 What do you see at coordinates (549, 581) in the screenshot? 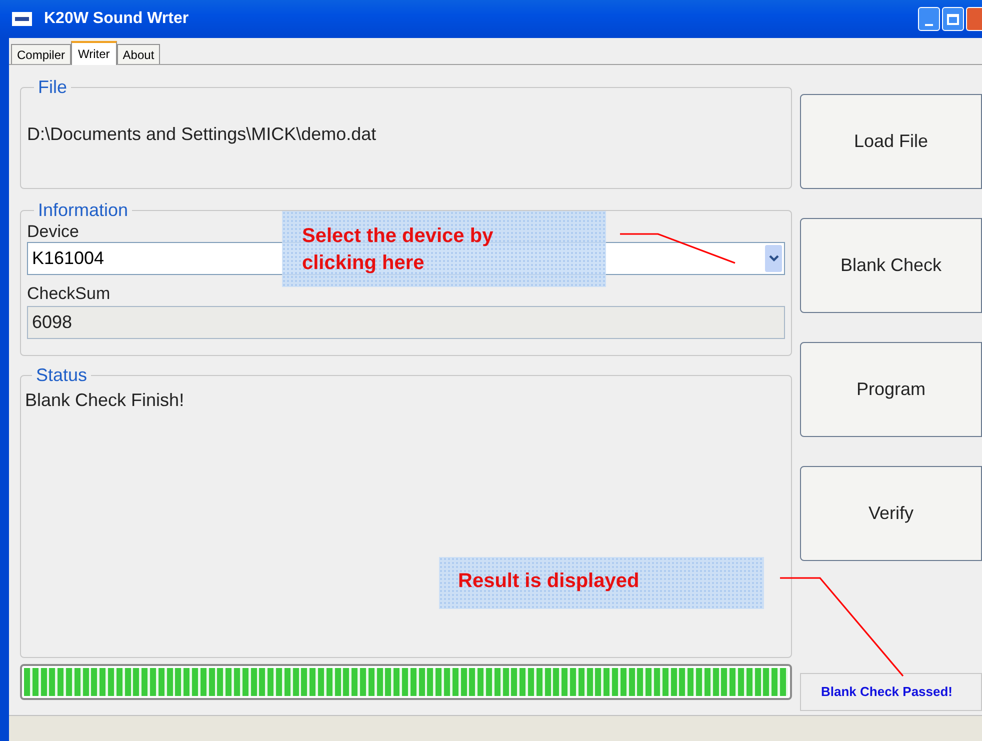
I see `callout-text: Result is displayed` at bounding box center [549, 581].